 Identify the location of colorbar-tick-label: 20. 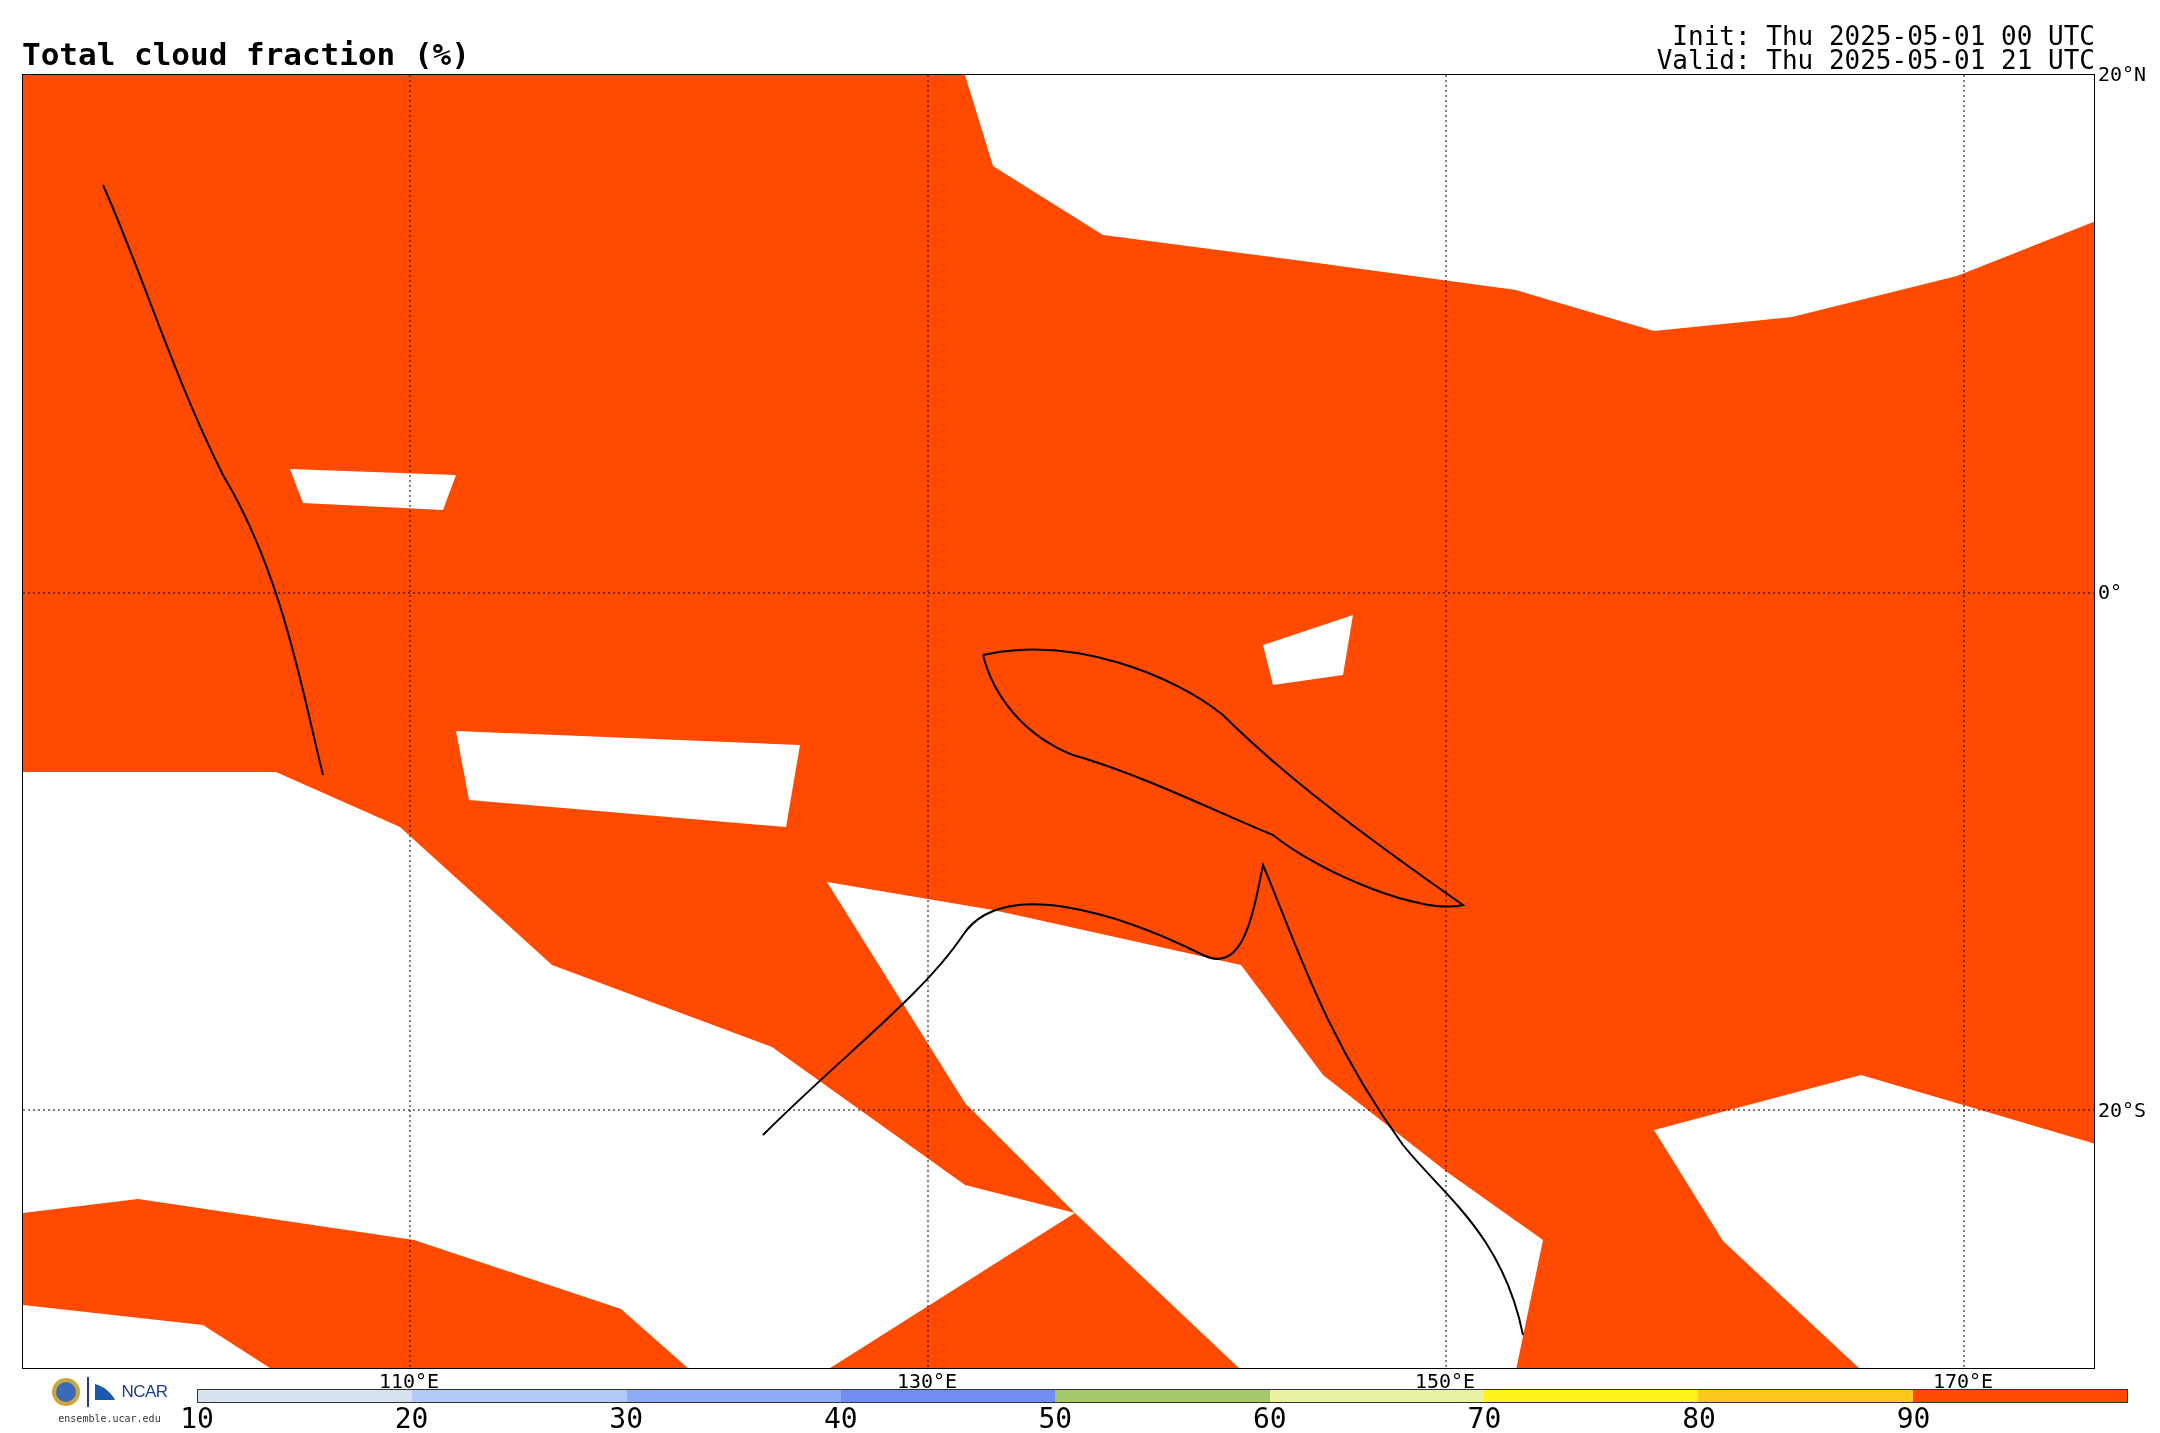
(412, 1419).